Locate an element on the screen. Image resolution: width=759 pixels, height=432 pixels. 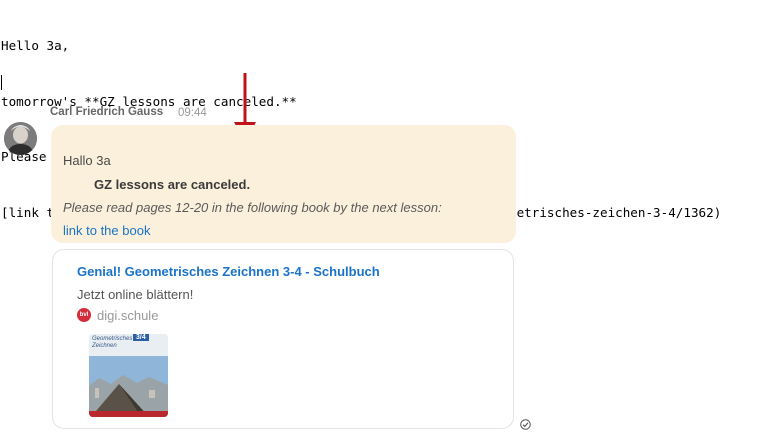
site-name: digi.schule is located at coordinates (128, 315).